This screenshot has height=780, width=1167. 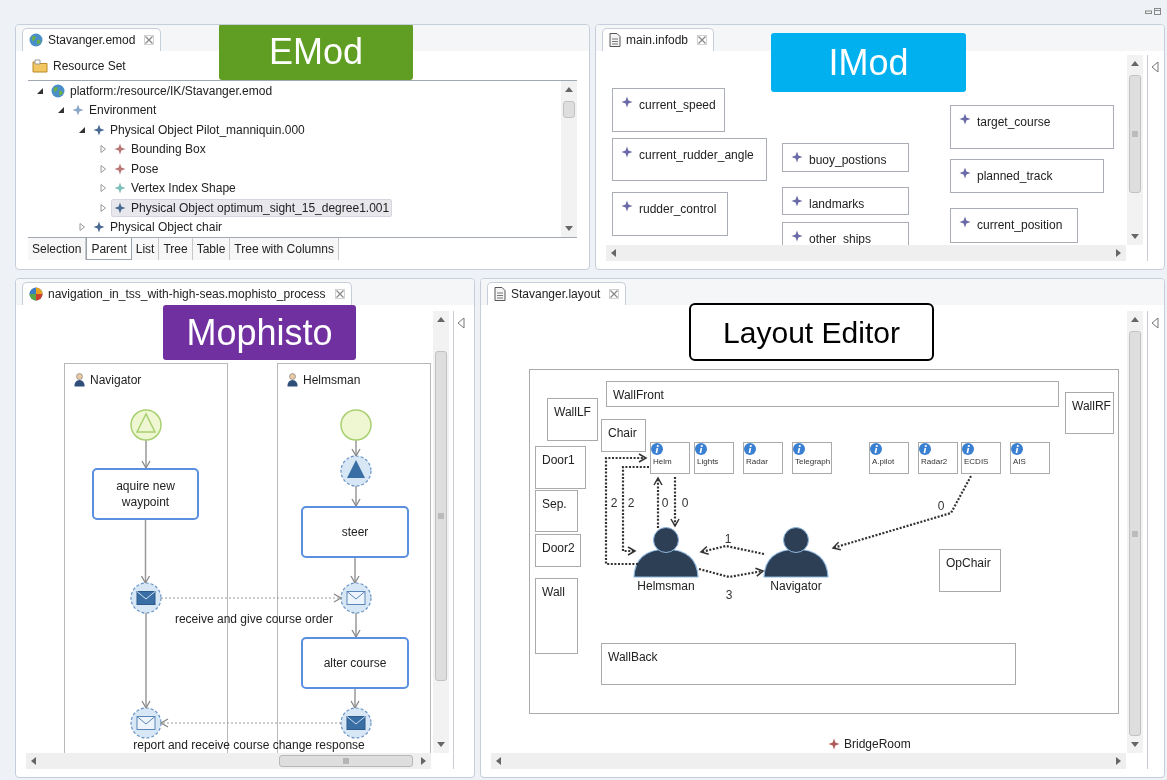 I want to click on layout-node: WallRF, so click(x=1089, y=413).